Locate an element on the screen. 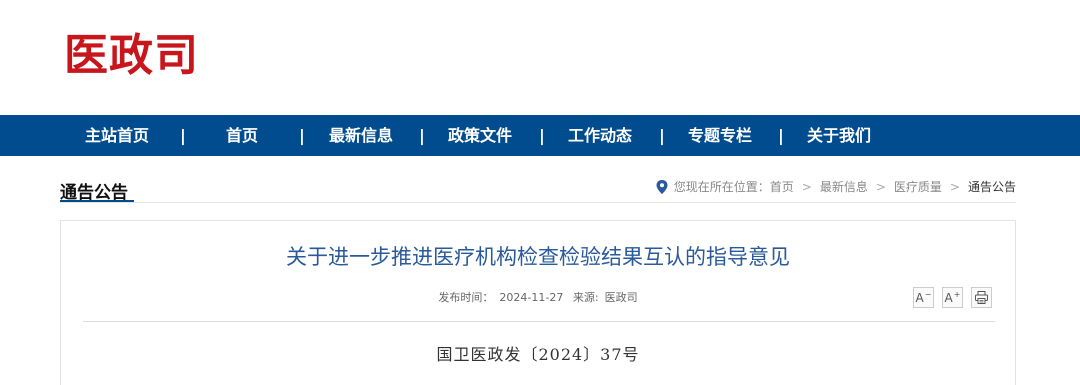  font-decrease-button: A− is located at coordinates (923, 297).